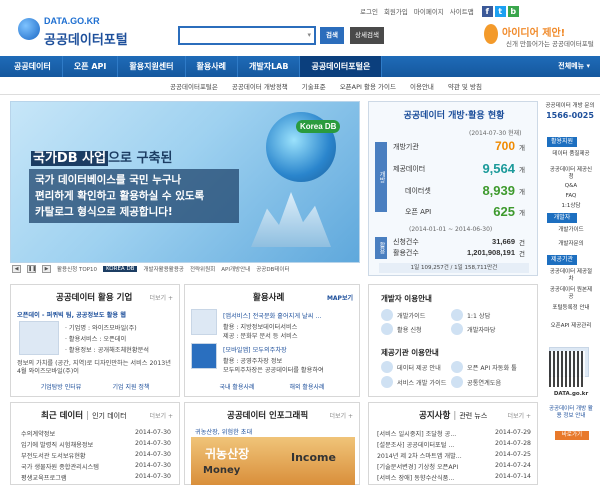 Image resolution: width=600 pixels, height=485 pixels. I want to click on search-button: 검색, so click(332, 35).